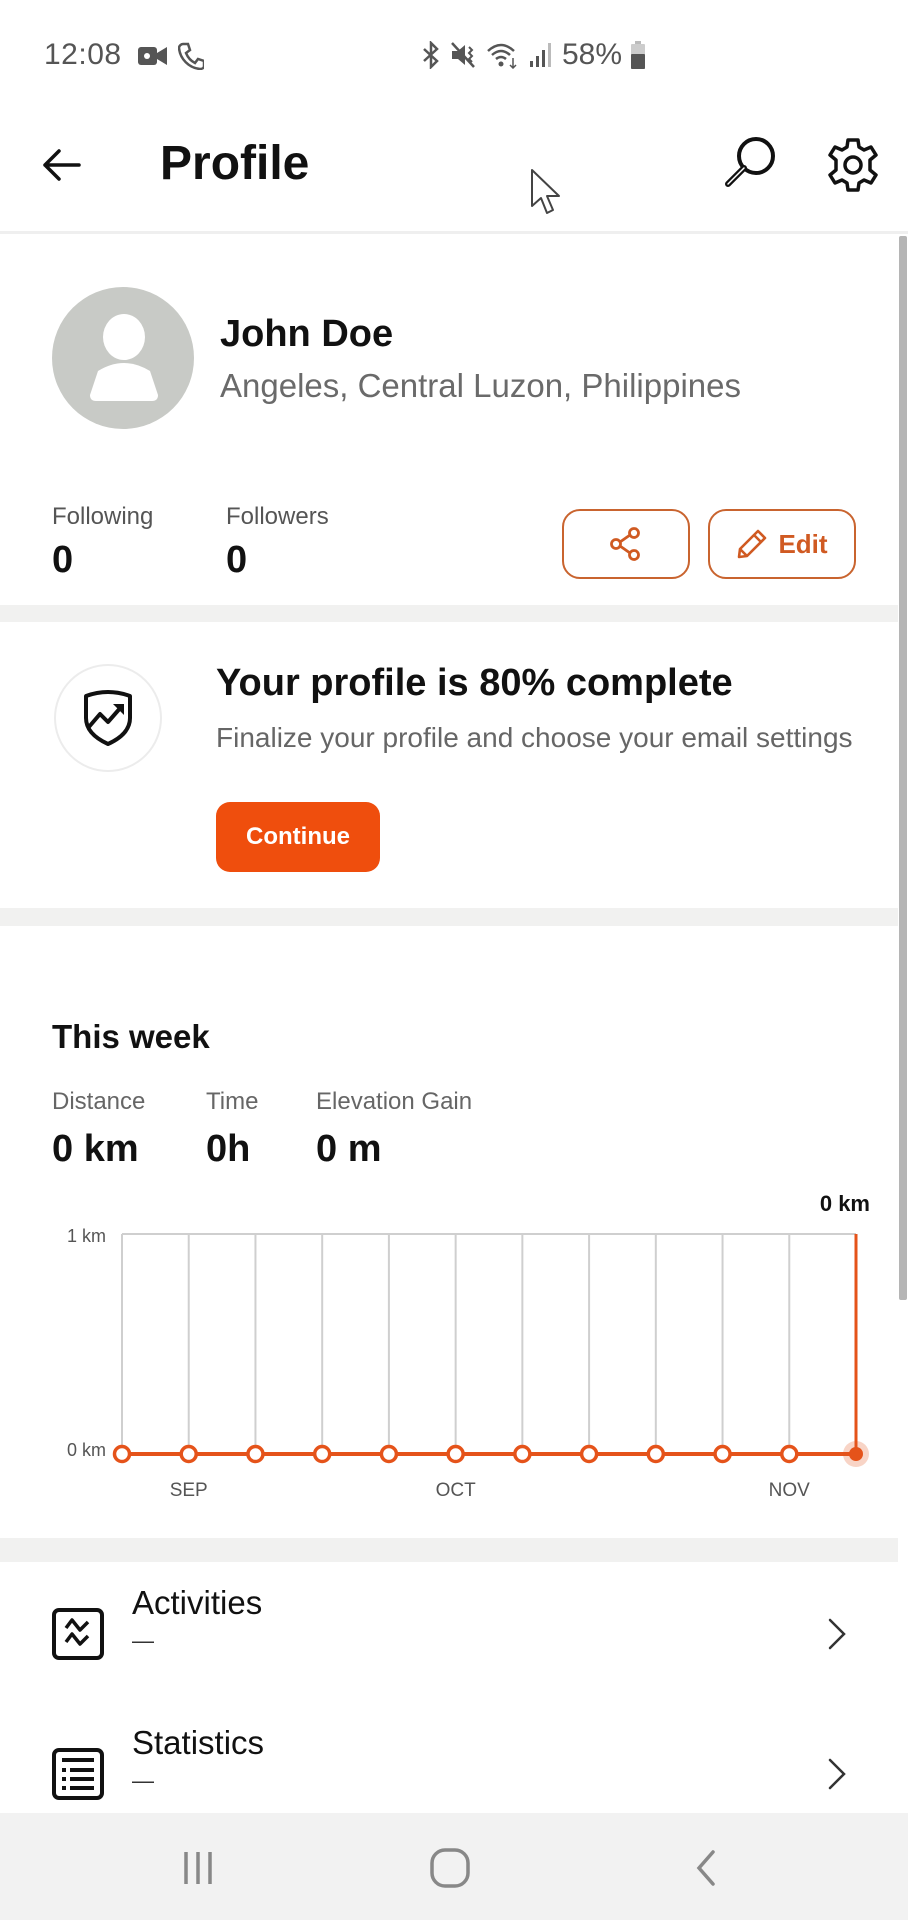 The width and height of the screenshot is (908, 1920). Describe the element at coordinates (803, 543) in the screenshot. I see `edit-label: Edit` at that location.